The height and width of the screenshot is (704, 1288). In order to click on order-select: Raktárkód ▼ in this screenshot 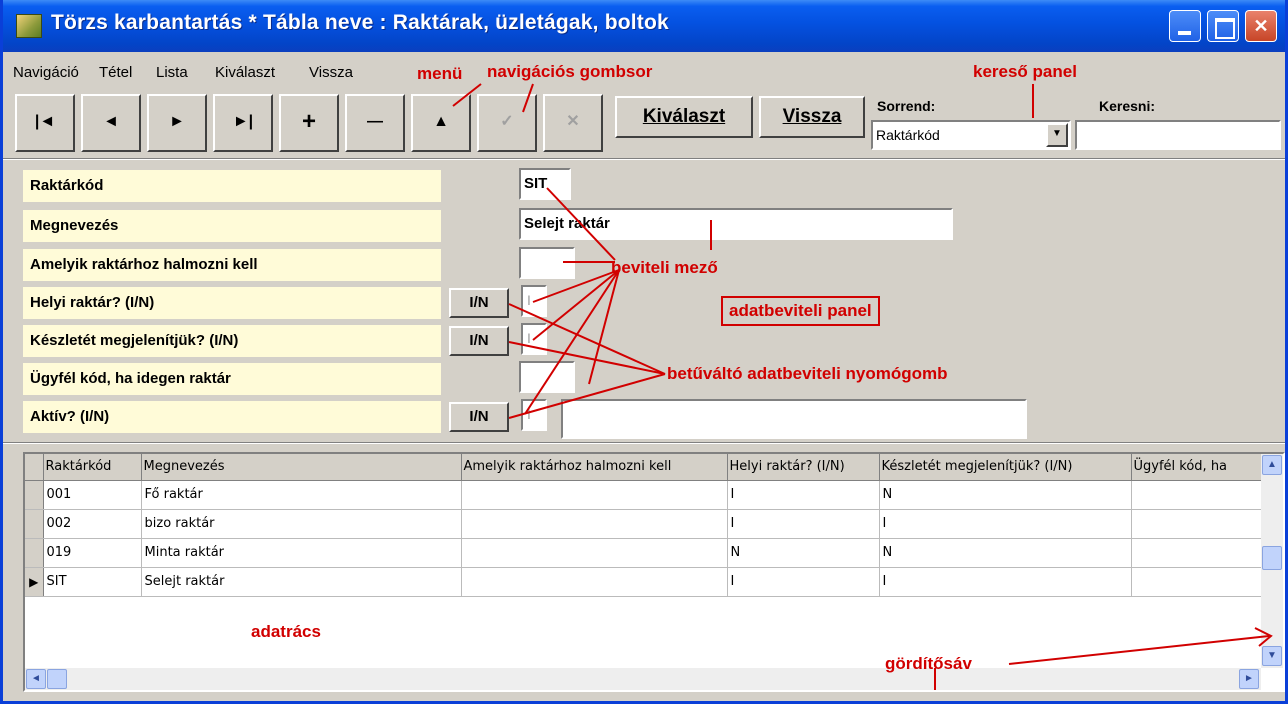, I will do `click(971, 135)`.